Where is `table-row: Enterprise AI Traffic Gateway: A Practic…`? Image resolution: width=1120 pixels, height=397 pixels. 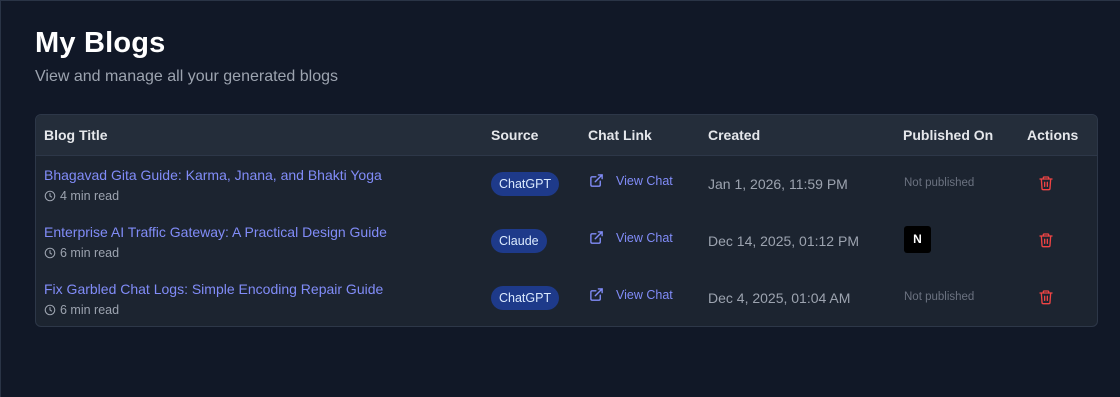
table-row: Enterprise AI Traffic Gateway: A Practic… is located at coordinates (566, 240).